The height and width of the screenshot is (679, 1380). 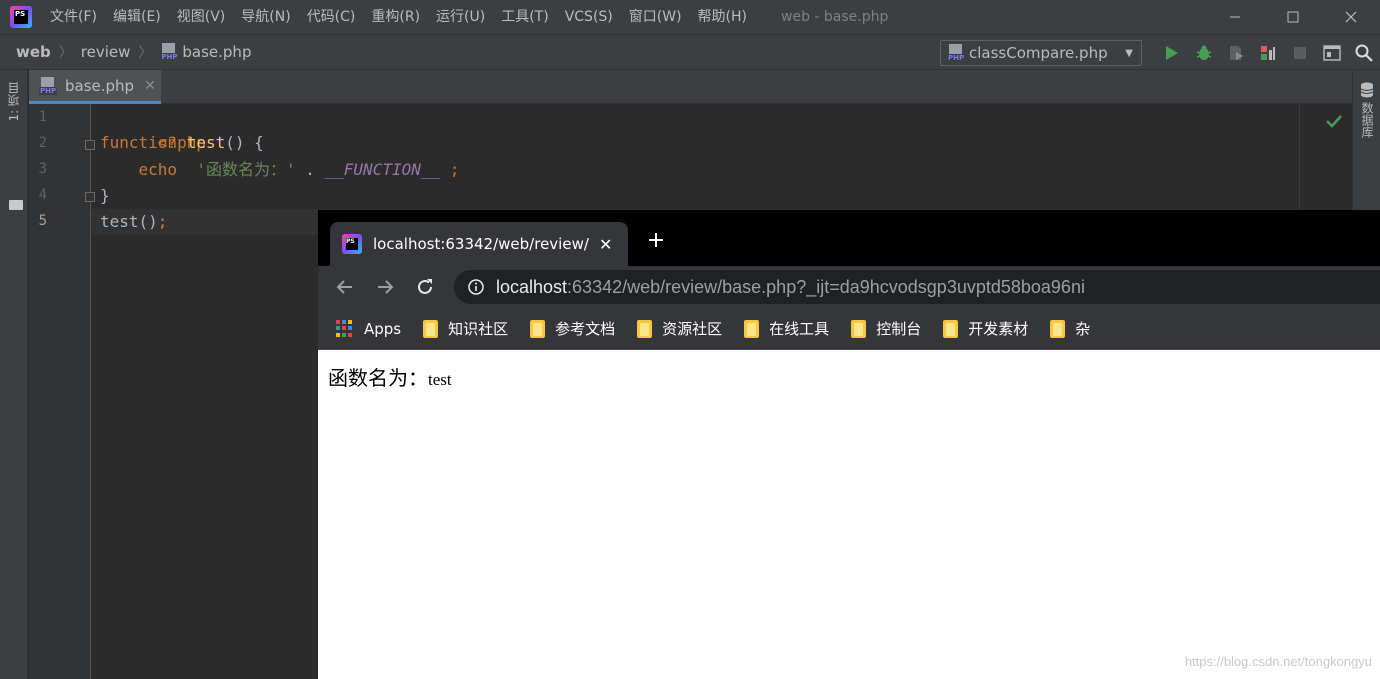 What do you see at coordinates (532, 286) in the screenshot?
I see `url-host: localhost` at bounding box center [532, 286].